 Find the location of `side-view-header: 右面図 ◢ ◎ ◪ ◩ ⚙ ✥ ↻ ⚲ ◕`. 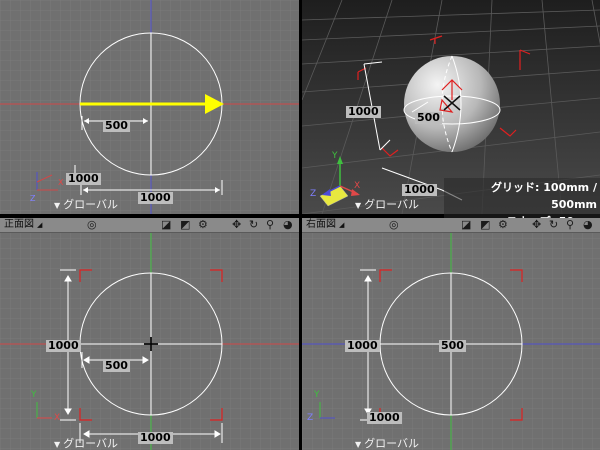

side-view-header: 右面図 ◢ ◎ ◪ ◩ ⚙ ✥ ↻ ⚲ ◕ is located at coordinates (451, 225).